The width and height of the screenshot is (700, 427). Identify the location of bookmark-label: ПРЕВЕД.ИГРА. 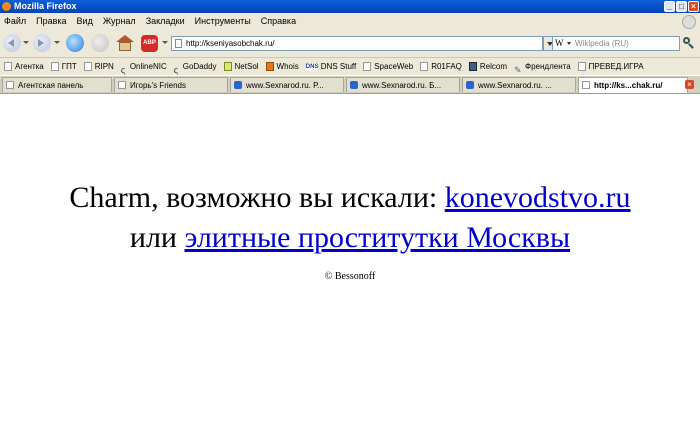
(616, 66).